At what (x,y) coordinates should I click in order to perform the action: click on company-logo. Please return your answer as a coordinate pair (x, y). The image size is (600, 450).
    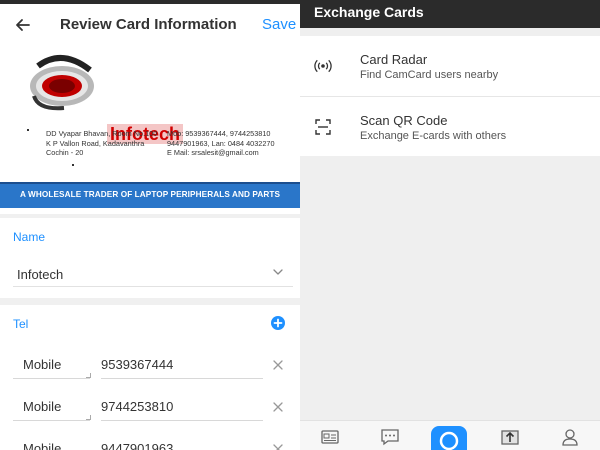
    Looking at the image, I should click on (62, 83).